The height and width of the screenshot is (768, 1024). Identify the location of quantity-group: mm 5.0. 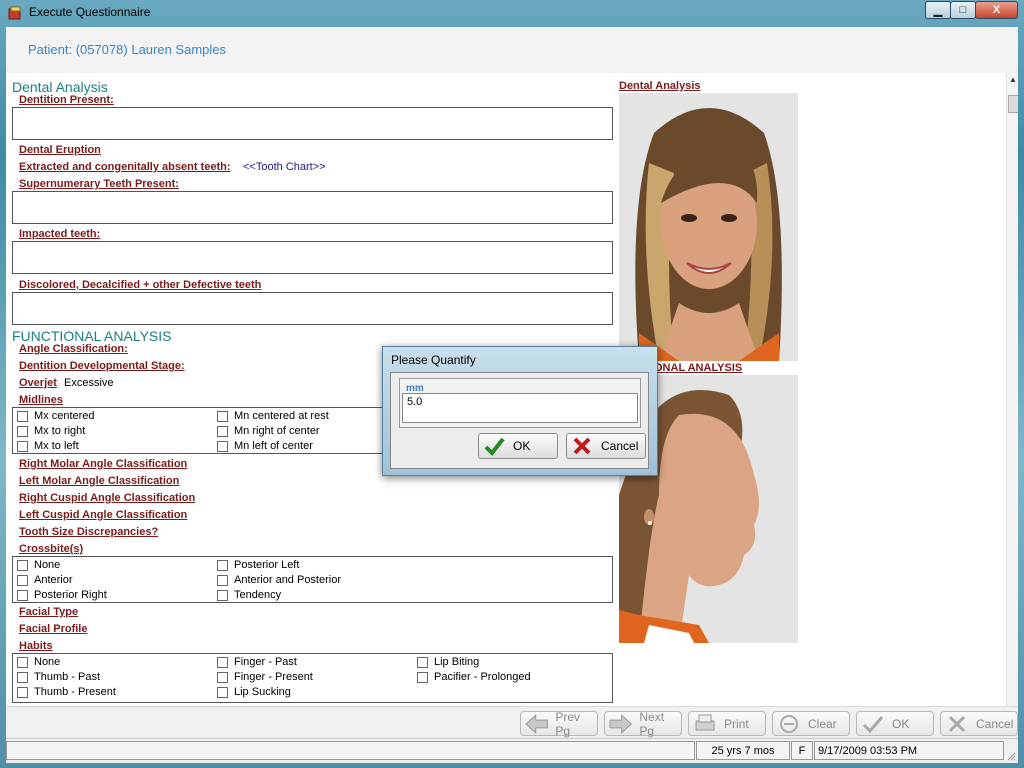
(520, 403).